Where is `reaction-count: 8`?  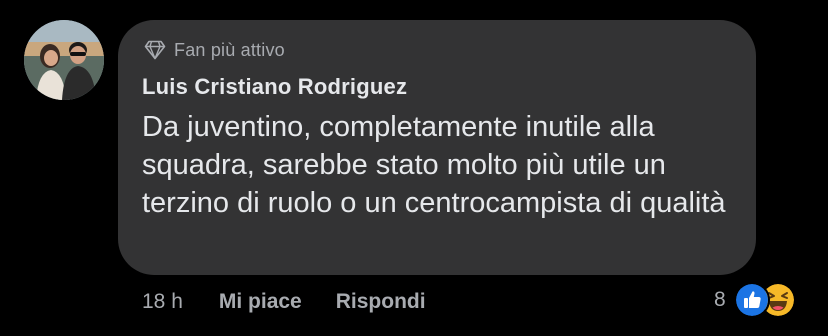 reaction-count: 8 is located at coordinates (720, 299).